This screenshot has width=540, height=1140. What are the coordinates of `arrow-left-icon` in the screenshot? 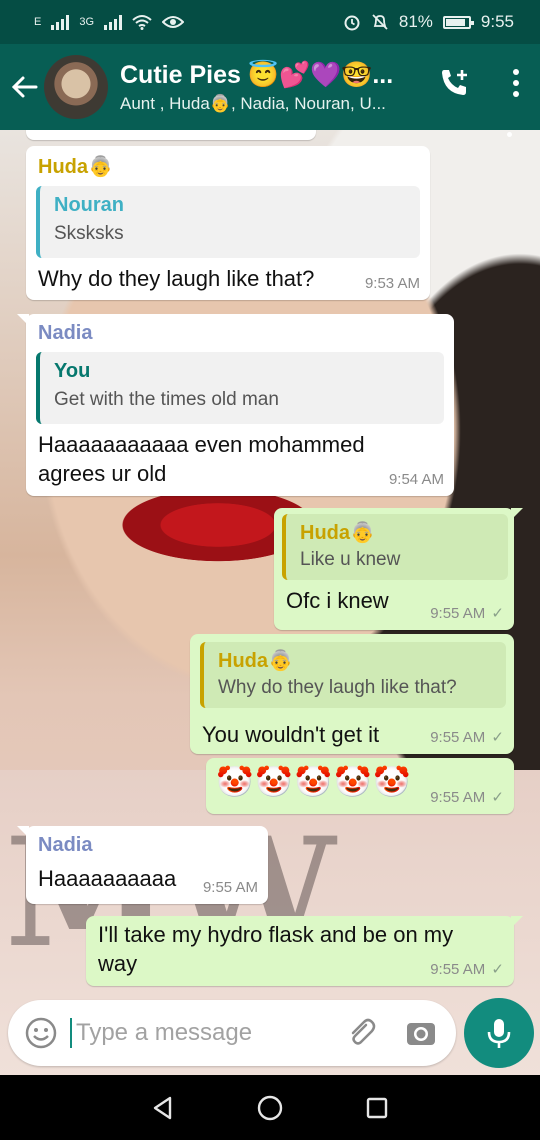 It's located at (24, 87).